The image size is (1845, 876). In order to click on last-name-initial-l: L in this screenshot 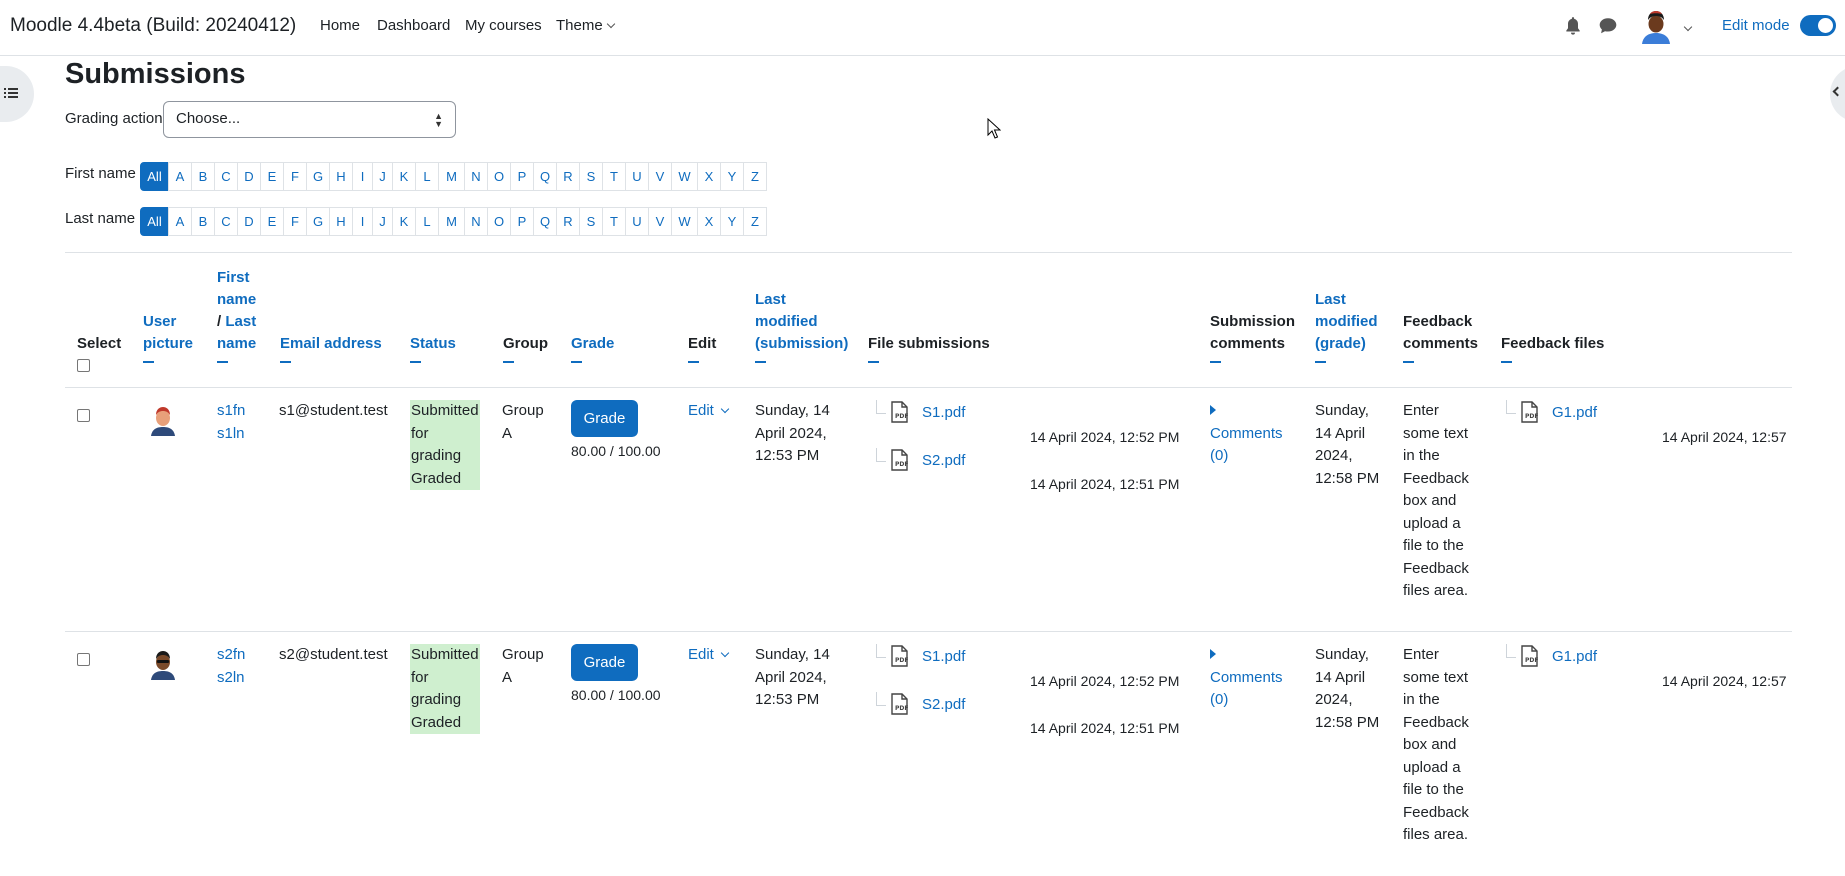, I will do `click(427, 221)`.